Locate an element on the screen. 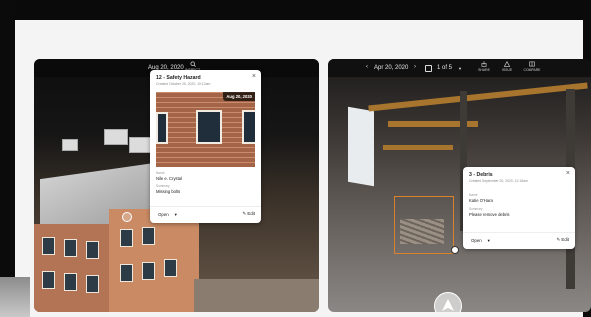  share-button: SHARE is located at coordinates (484, 66).